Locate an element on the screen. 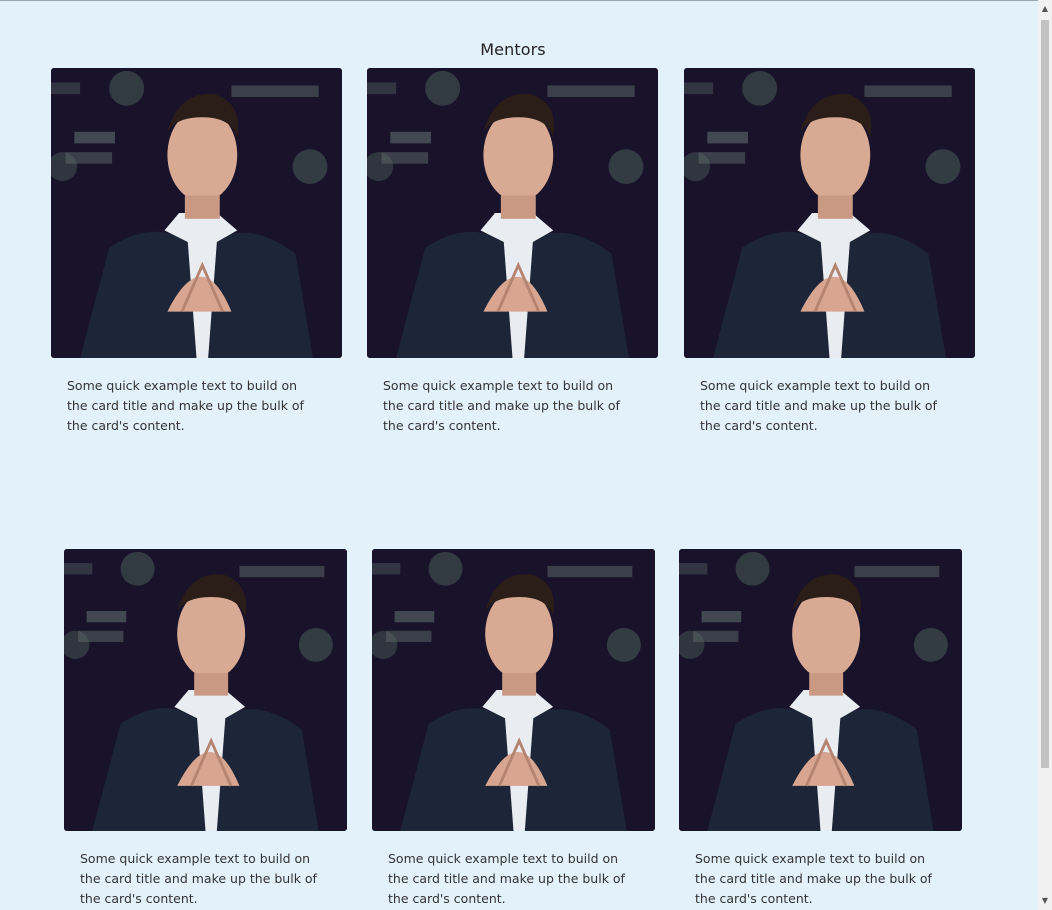 The height and width of the screenshot is (910, 1052). scroll-down-icon: ▼ is located at coordinates (1045, 901).